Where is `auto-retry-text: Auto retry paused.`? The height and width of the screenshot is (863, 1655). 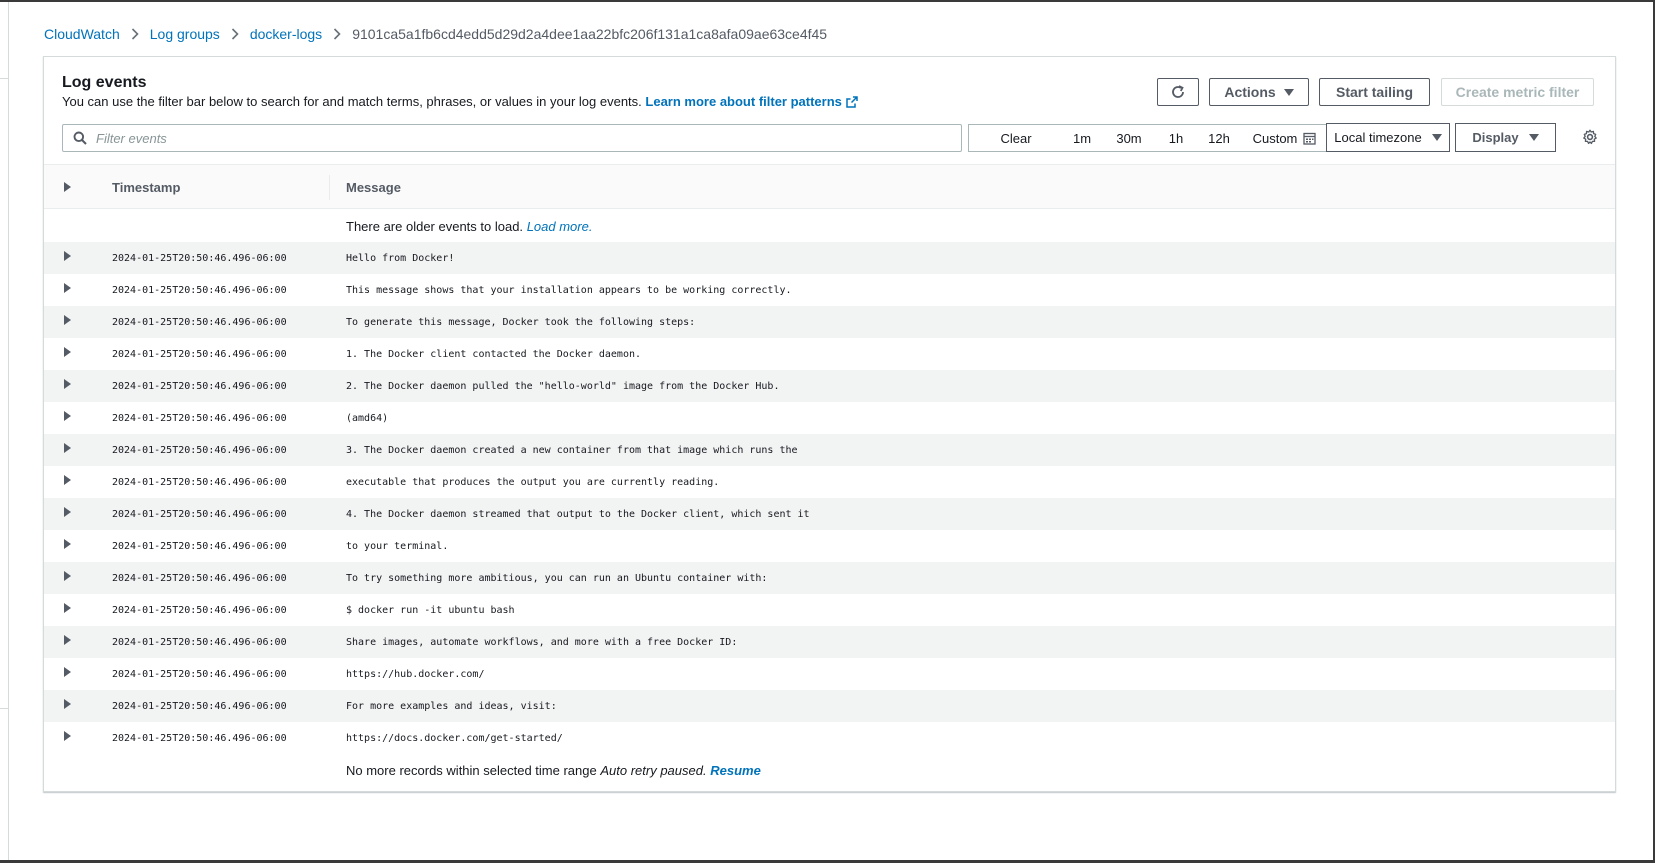 auto-retry-text: Auto retry paused. is located at coordinates (653, 770).